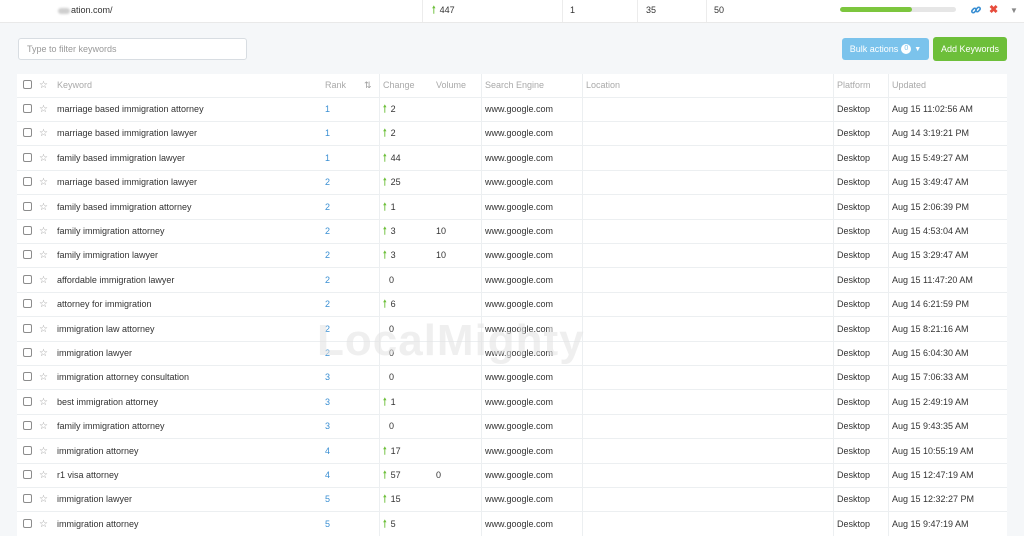 Image resolution: width=1024 pixels, height=536 pixels. Describe the element at coordinates (854, 85) in the screenshot. I see `column-platform: Platform` at that location.